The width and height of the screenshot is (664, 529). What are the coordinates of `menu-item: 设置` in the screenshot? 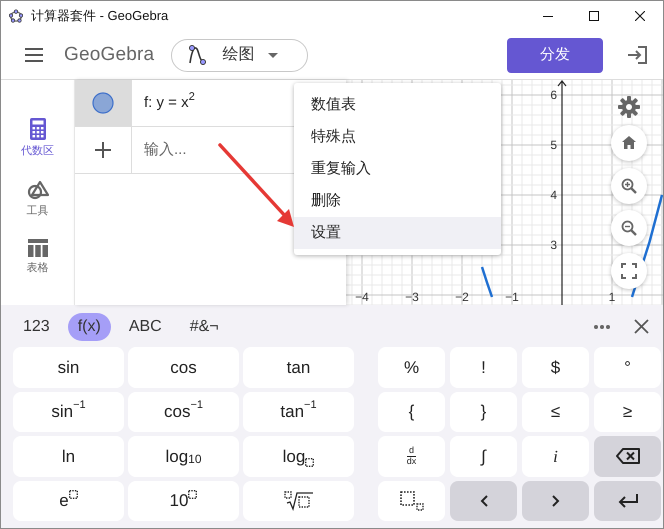 It's located at (397, 233).